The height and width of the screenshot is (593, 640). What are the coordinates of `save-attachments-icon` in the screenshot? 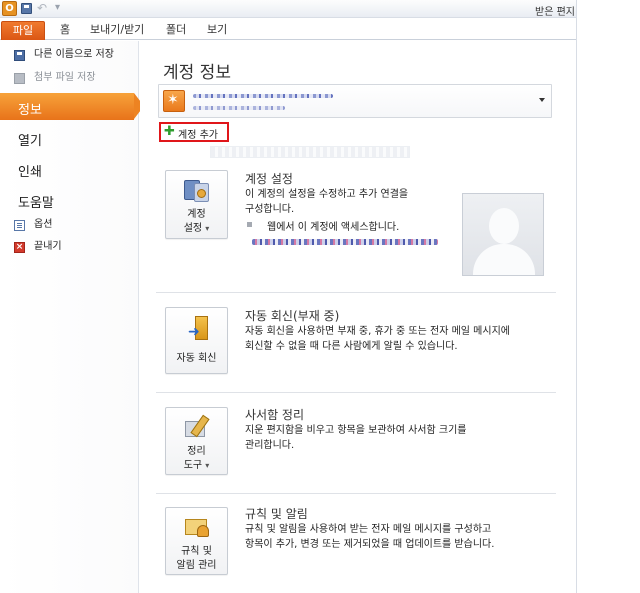 It's located at (19, 78).